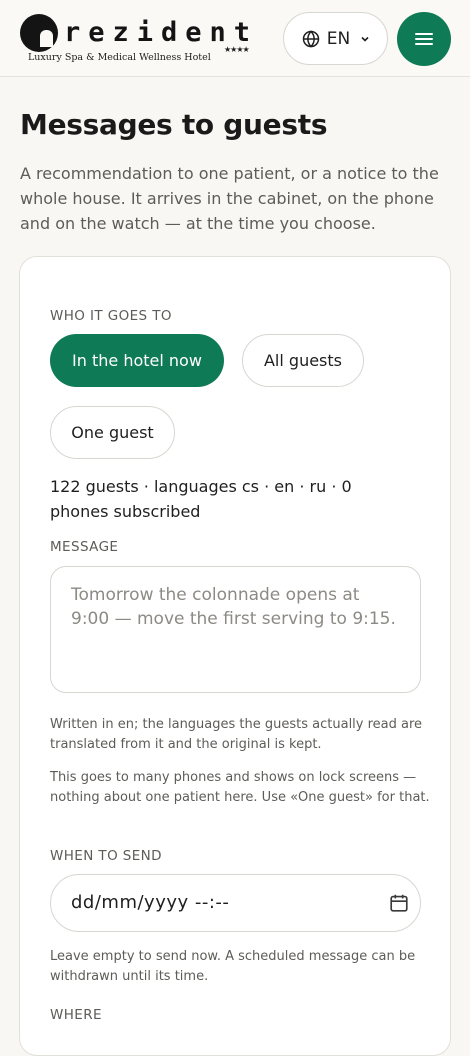 The width and height of the screenshot is (470, 1056). I want to click on language-switcher-button: EN, so click(335, 38).